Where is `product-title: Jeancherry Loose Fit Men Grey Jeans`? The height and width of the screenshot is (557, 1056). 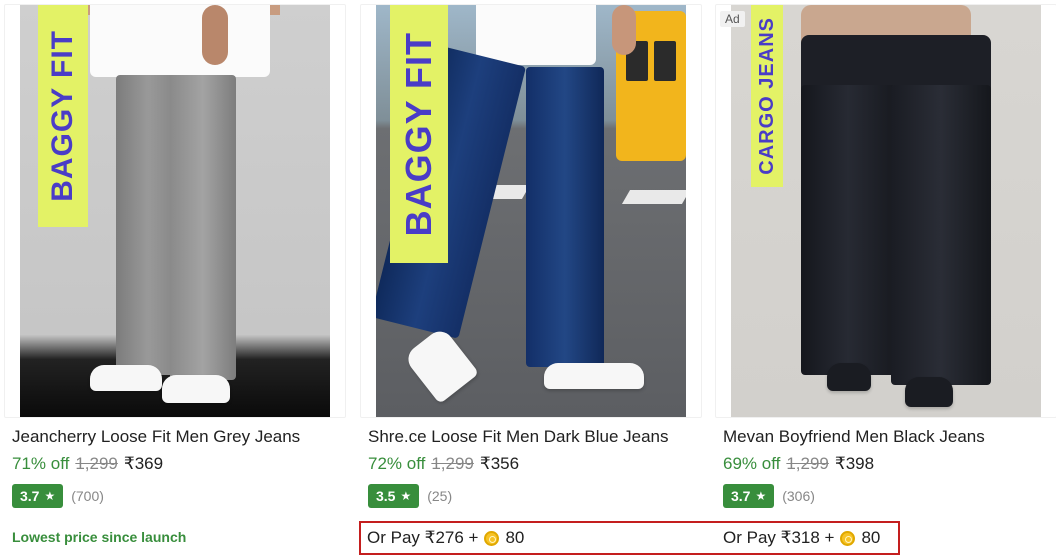 product-title: Jeancherry Loose Fit Men Grey Jeans is located at coordinates (156, 437).